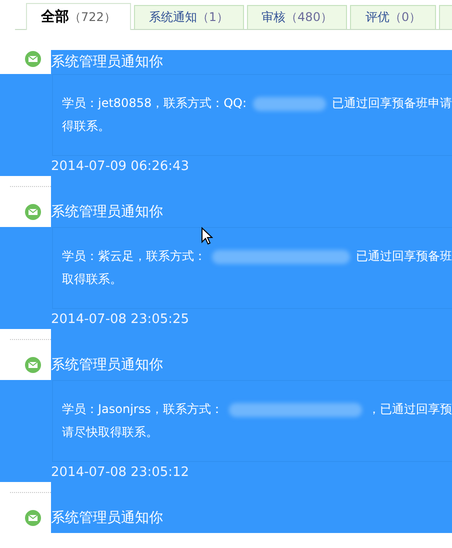  What do you see at coordinates (404, 256) in the screenshot?
I see `message-text: 已通过回享预备班` at bounding box center [404, 256].